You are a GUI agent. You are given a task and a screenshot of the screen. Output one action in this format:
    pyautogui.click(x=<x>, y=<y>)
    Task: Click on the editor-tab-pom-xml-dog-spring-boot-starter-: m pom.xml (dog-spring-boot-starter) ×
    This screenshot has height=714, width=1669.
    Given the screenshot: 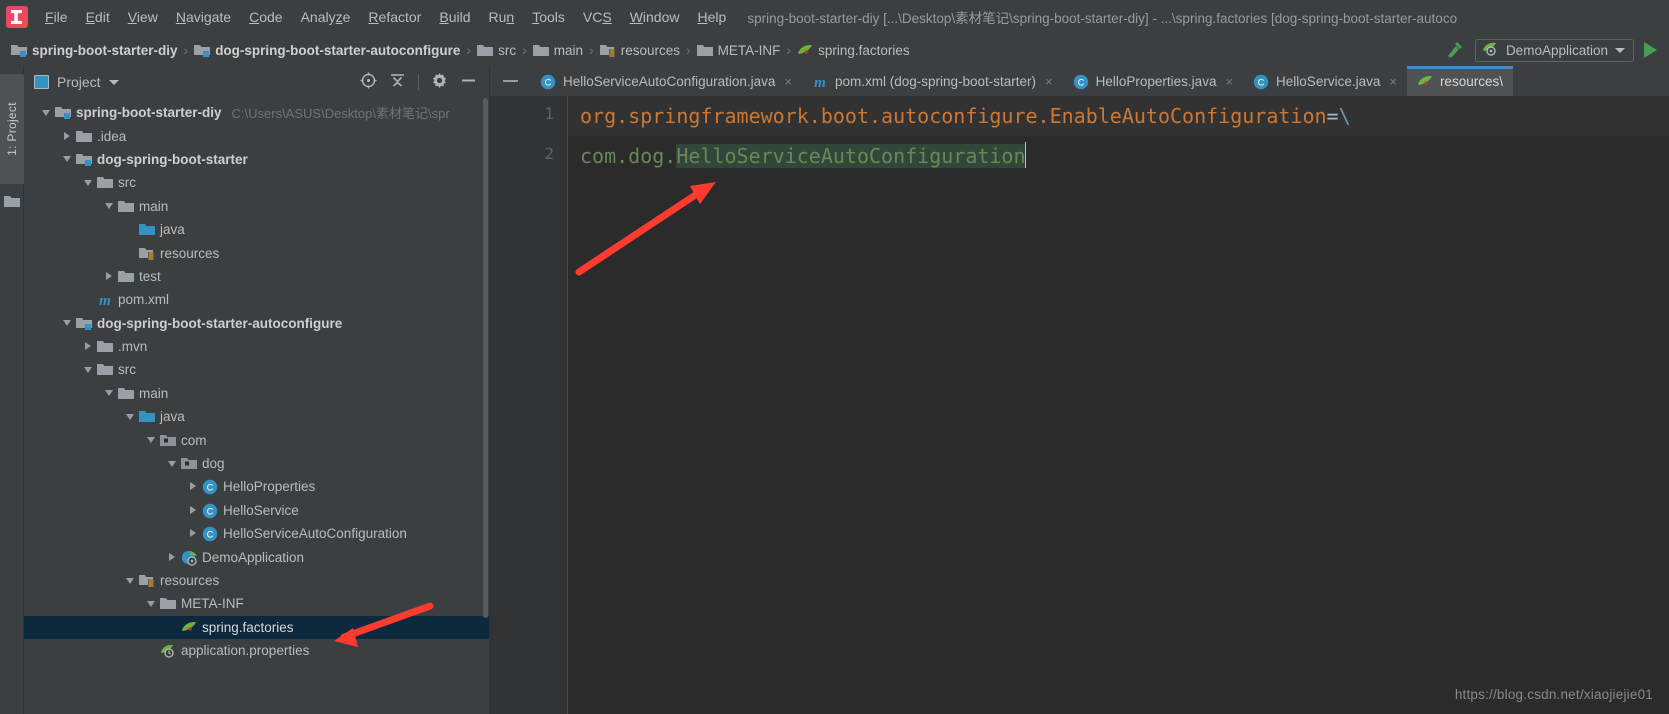 What is the action you would take?
    pyautogui.click(x=932, y=81)
    